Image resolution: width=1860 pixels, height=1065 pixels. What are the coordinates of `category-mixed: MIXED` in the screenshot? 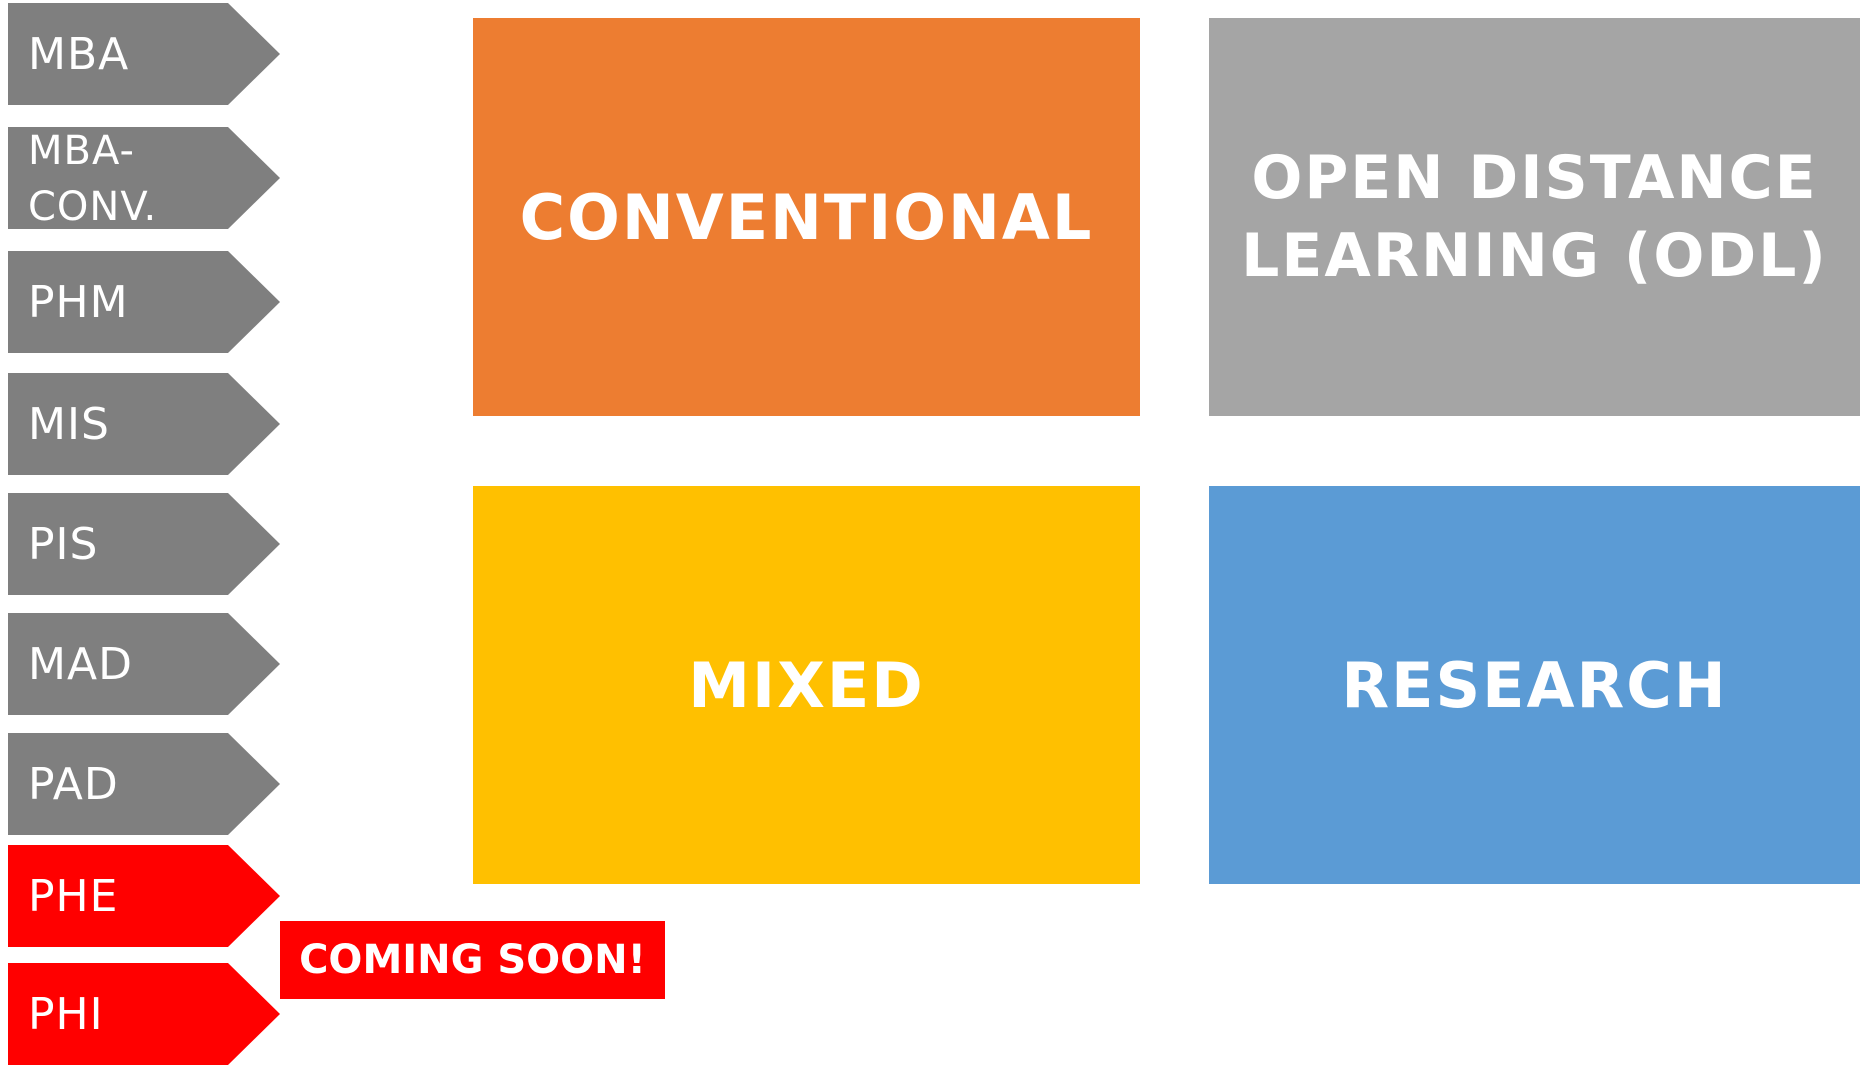 It's located at (806, 685).